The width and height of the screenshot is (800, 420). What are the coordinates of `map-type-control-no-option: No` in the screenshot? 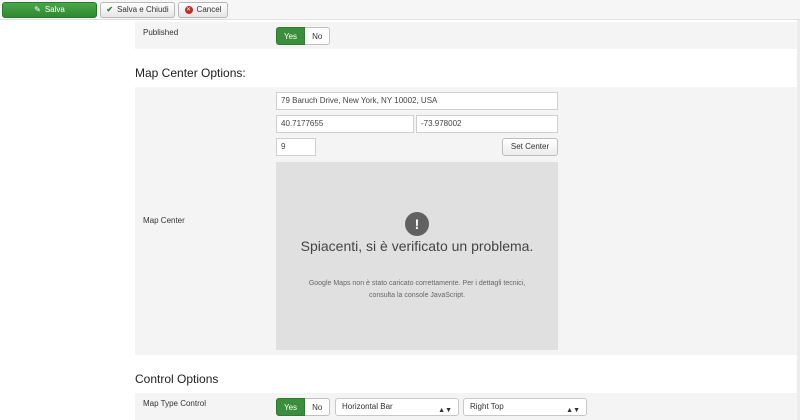 It's located at (318, 407).